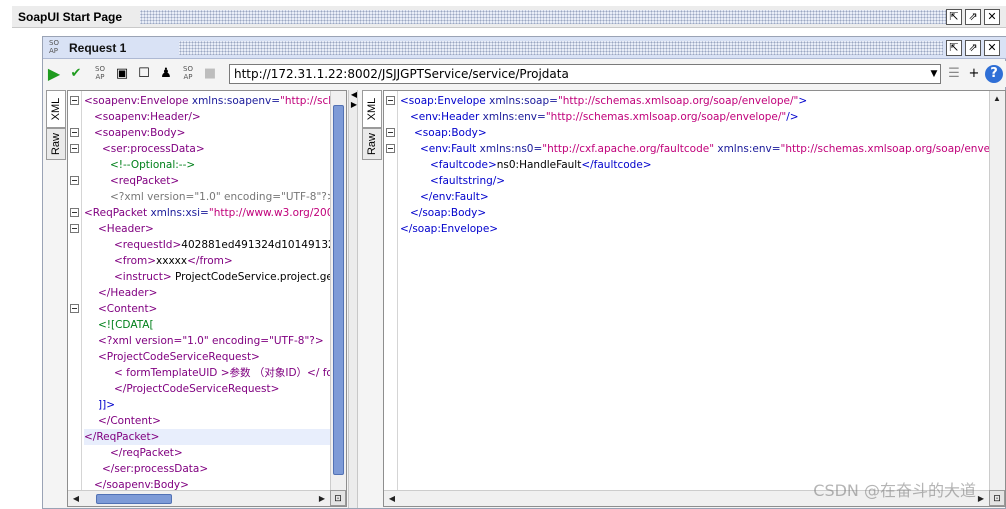 The width and height of the screenshot is (1006, 509). What do you see at coordinates (450, 133) in the screenshot?
I see `code-token: <soap:Body>` at bounding box center [450, 133].